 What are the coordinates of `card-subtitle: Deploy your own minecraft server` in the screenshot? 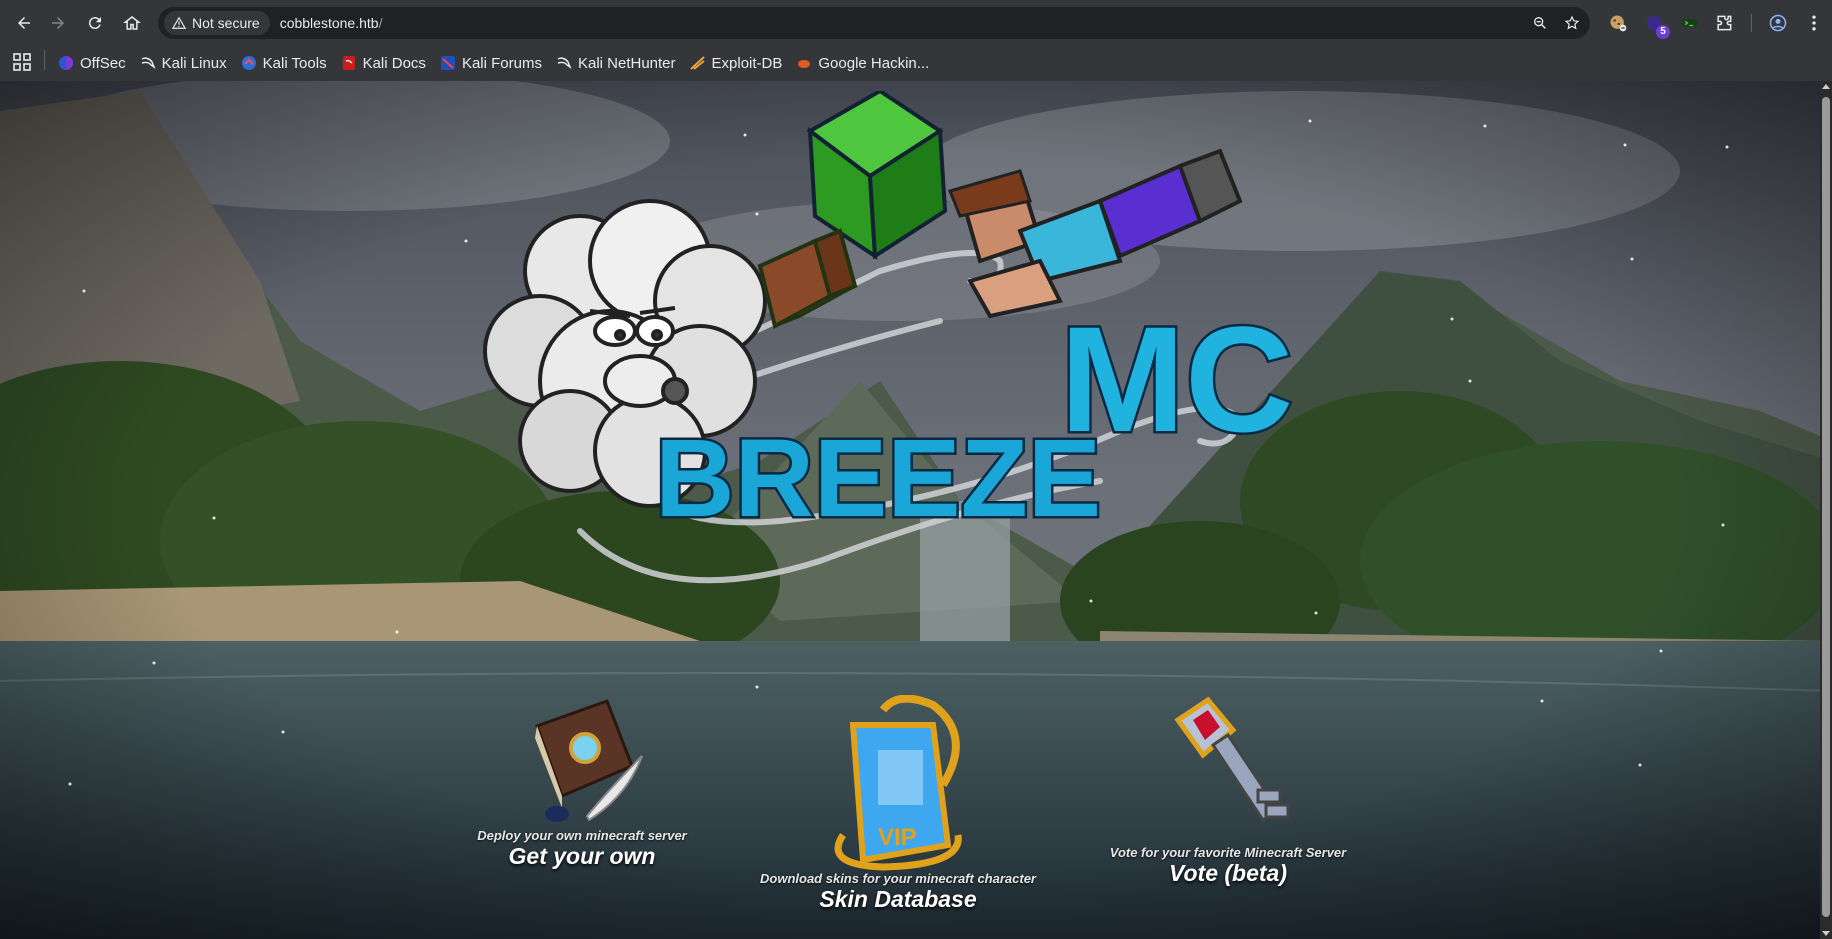 It's located at (582, 835).